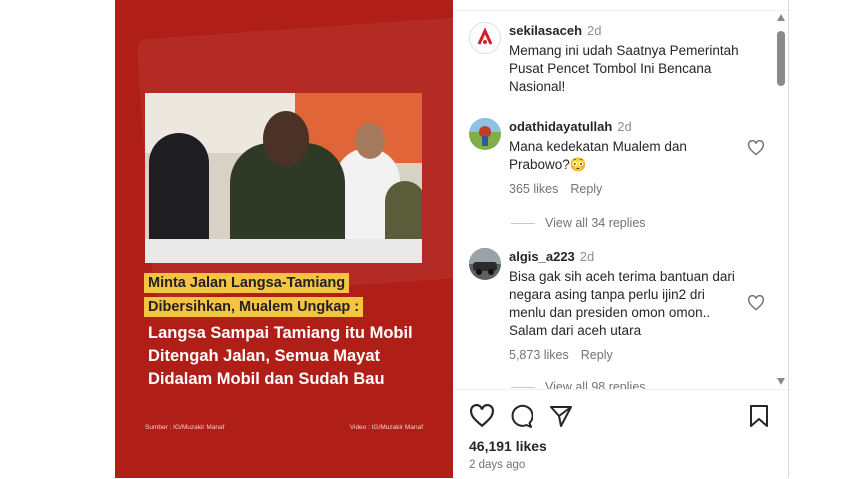 The image size is (843, 479). Describe the element at coordinates (283, 178) in the screenshot. I see `post-photo` at that location.